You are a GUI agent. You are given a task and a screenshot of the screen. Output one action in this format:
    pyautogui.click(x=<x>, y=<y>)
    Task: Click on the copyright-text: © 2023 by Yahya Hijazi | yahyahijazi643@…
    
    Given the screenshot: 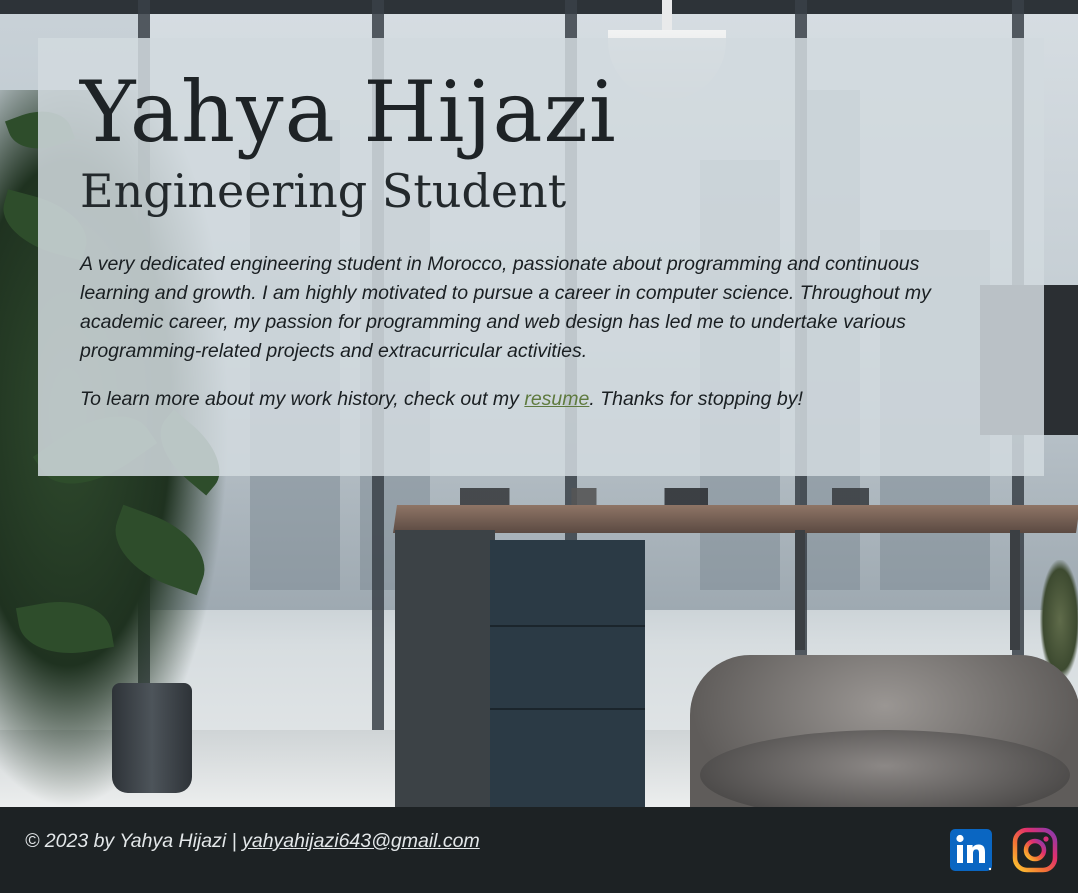 What is the action you would take?
    pyautogui.click(x=252, y=841)
    